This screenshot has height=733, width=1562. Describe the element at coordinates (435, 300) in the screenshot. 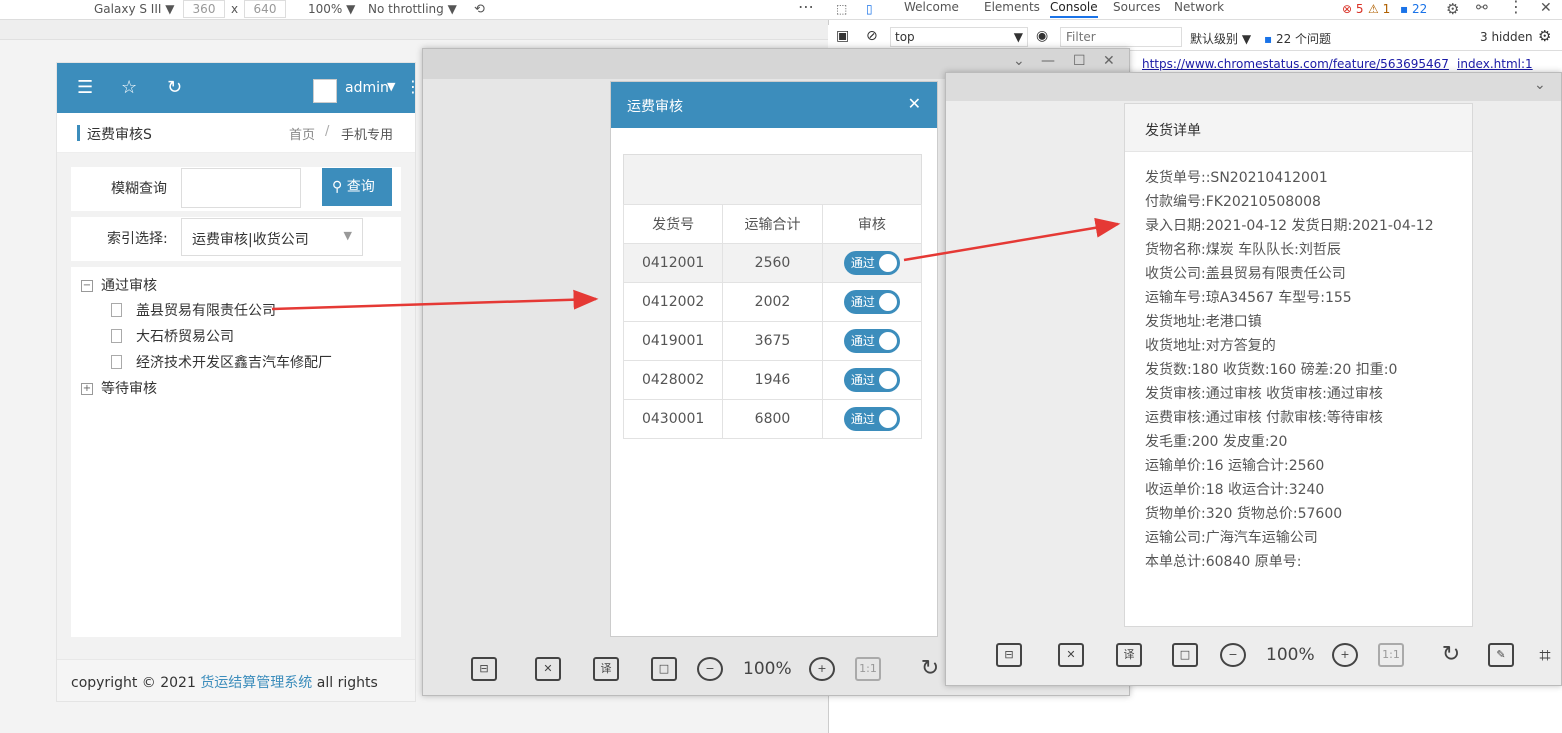

I see `arrow-to-audit` at that location.